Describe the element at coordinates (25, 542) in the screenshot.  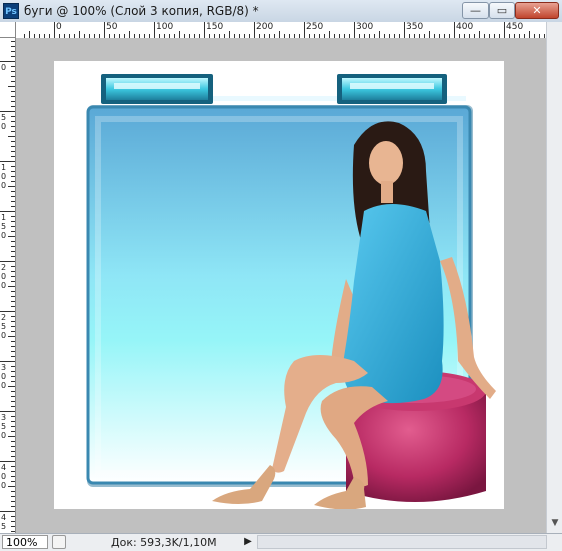
I see `zoom-field: 100%` at that location.